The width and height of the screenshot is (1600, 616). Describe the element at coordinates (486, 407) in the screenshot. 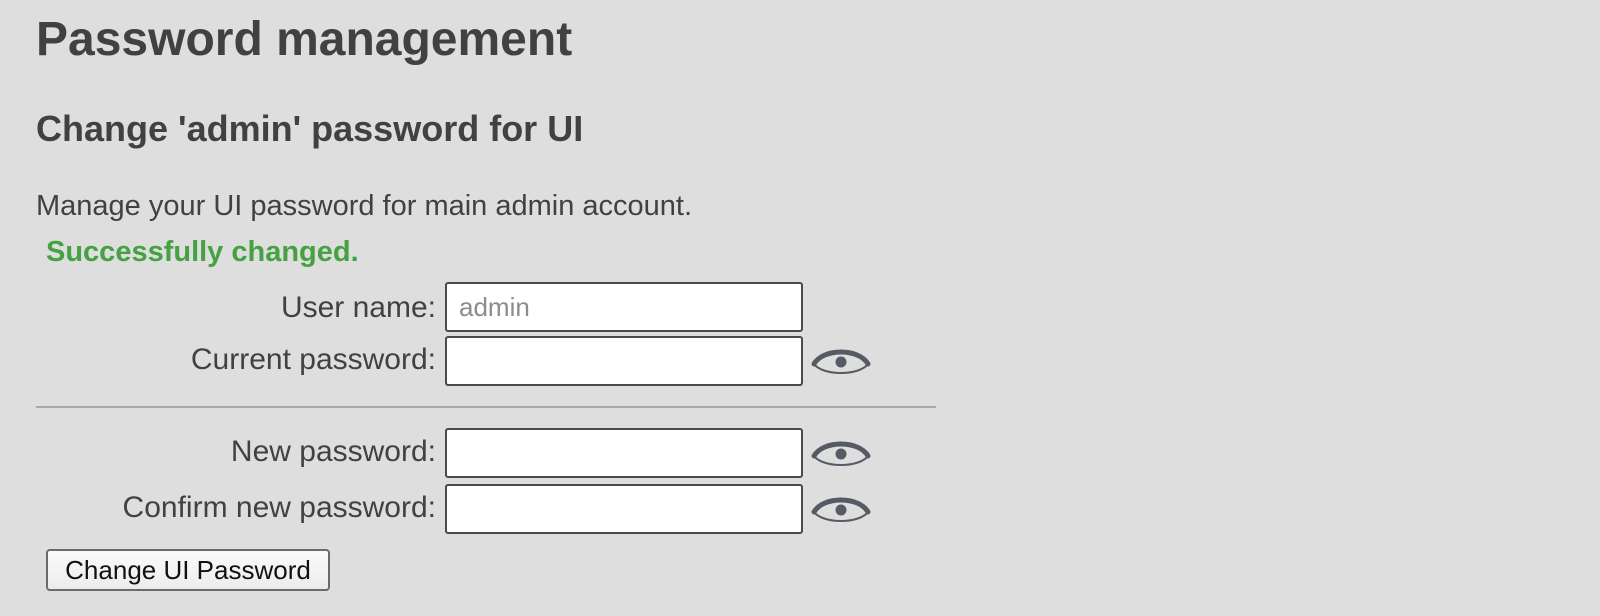

I see `section-divider` at that location.